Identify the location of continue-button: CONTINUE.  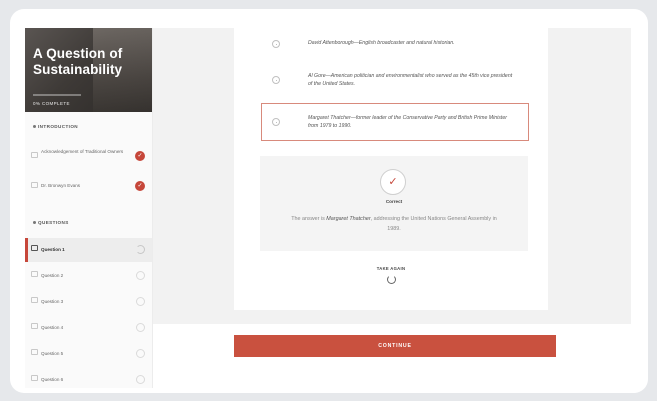
(395, 346).